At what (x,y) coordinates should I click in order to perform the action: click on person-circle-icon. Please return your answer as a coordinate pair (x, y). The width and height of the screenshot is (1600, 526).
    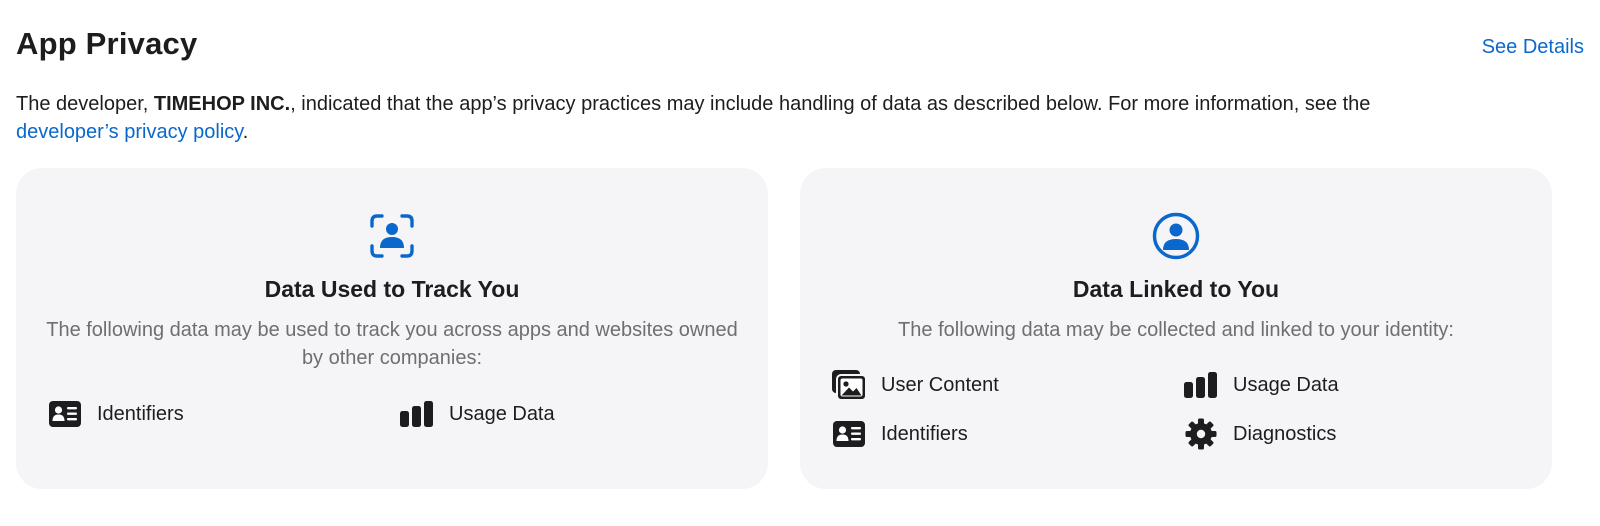
    Looking at the image, I should click on (1176, 236).